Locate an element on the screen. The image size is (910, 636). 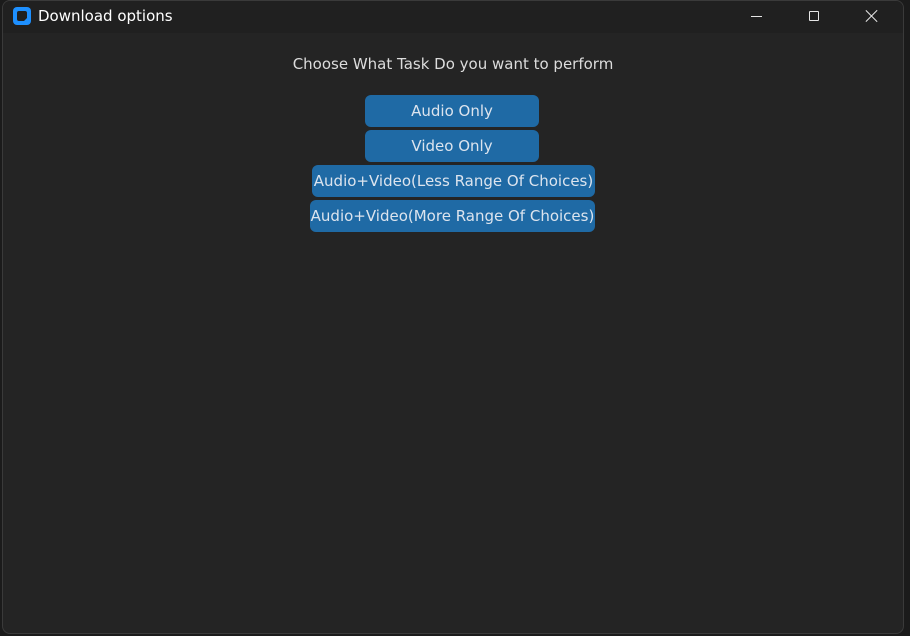
window-title: Download options is located at coordinates (105, 16).